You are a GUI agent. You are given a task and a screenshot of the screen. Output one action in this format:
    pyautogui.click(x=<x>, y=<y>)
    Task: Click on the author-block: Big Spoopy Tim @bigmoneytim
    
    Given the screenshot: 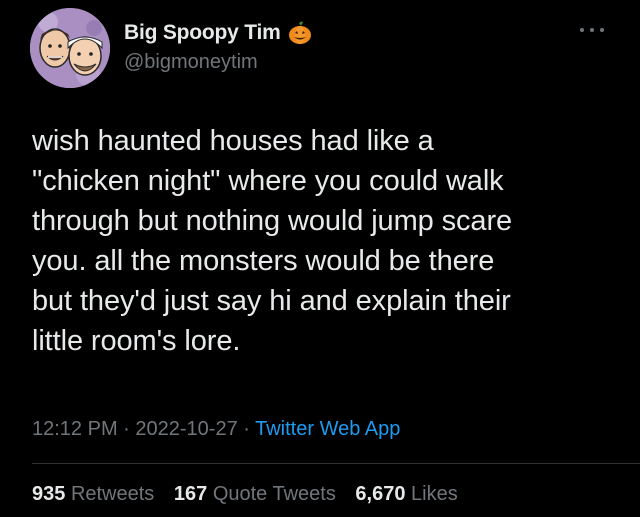 What is the action you would take?
    pyautogui.click(x=218, y=46)
    